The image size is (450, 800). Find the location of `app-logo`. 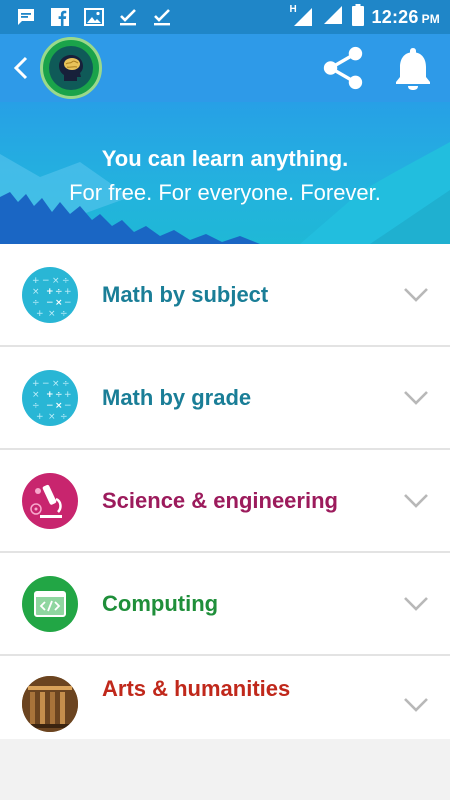

app-logo is located at coordinates (71, 68).